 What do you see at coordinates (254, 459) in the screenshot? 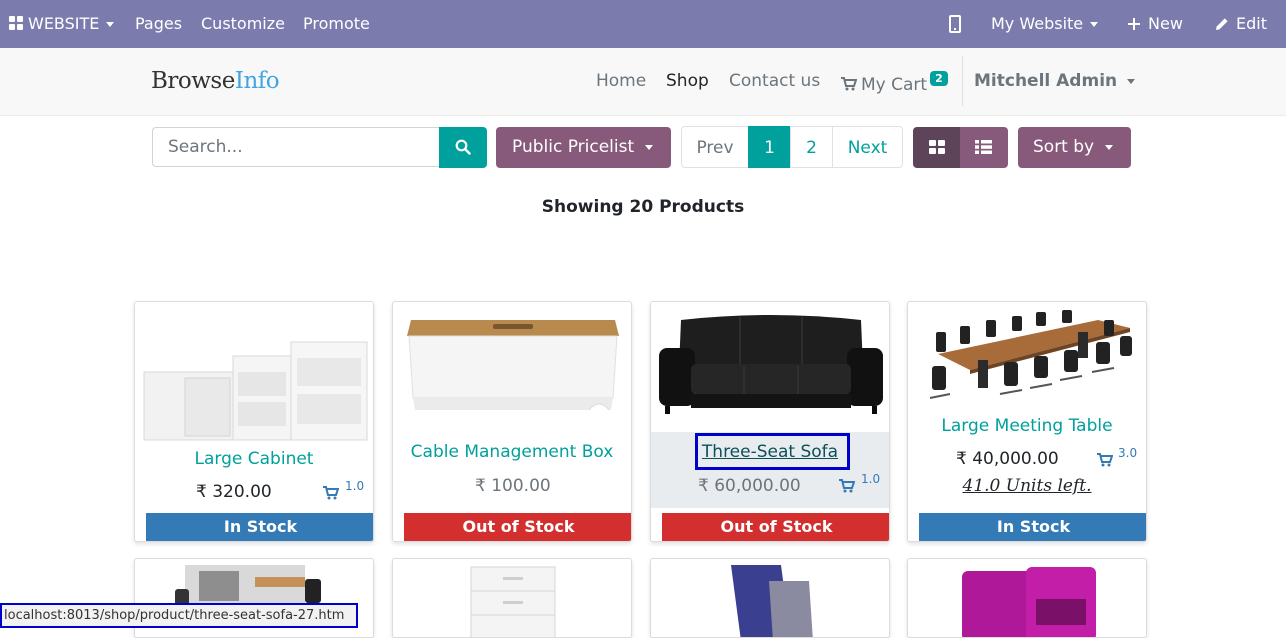
I see `product-name: Large Cabinet` at bounding box center [254, 459].